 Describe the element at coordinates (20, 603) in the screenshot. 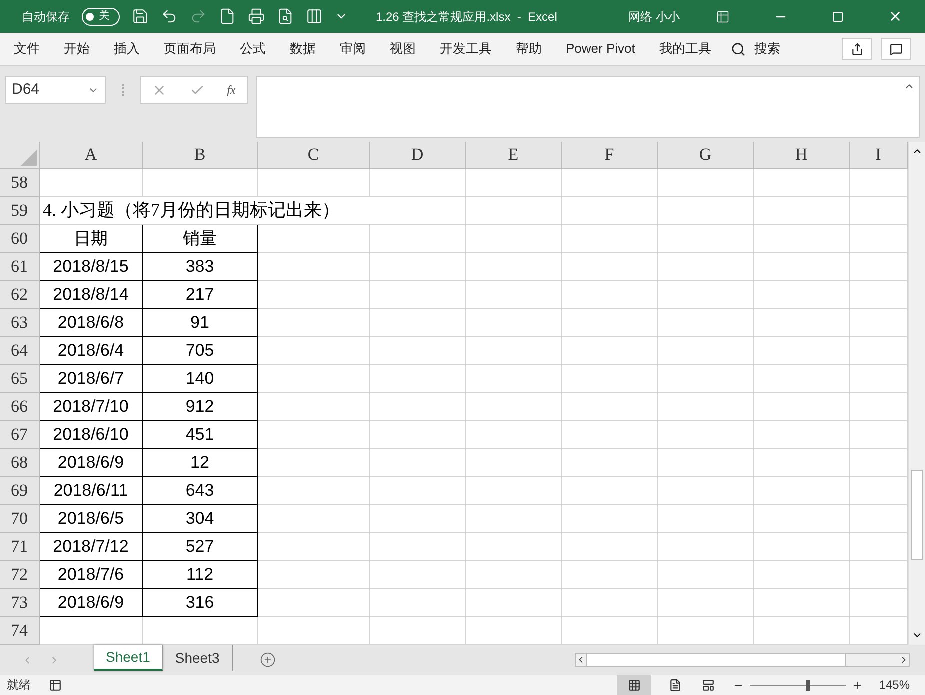

I see `row-header: 73` at that location.